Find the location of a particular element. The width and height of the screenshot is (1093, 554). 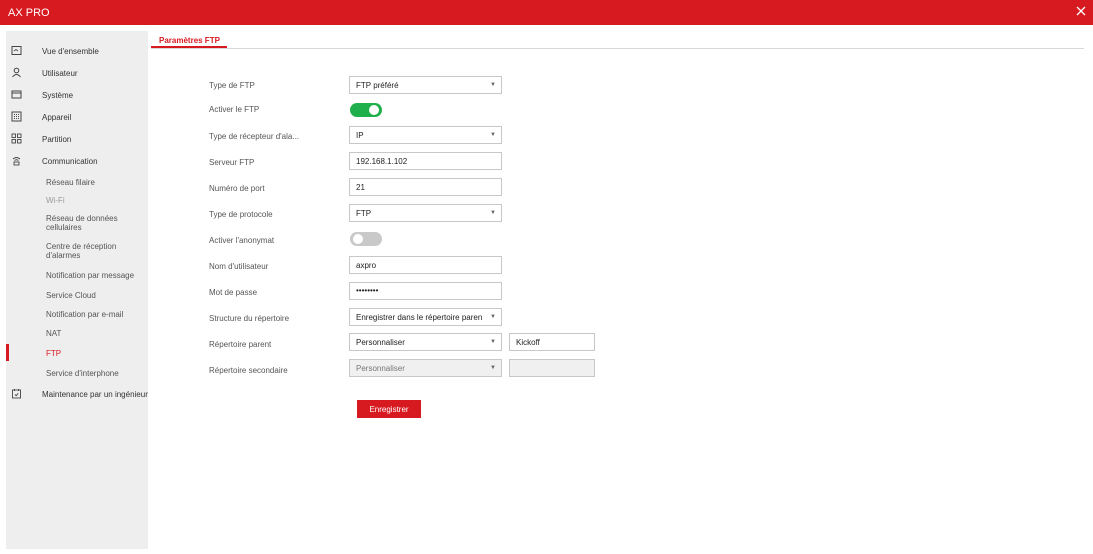

username-label: Nom d'utilisateur is located at coordinates (239, 266).